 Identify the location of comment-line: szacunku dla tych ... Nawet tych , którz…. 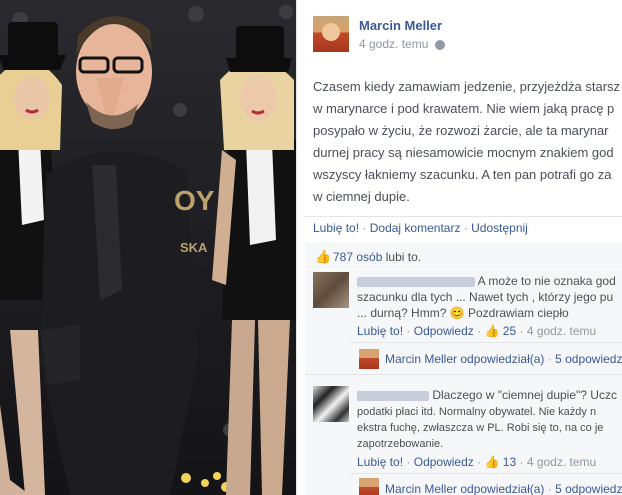
(485, 297).